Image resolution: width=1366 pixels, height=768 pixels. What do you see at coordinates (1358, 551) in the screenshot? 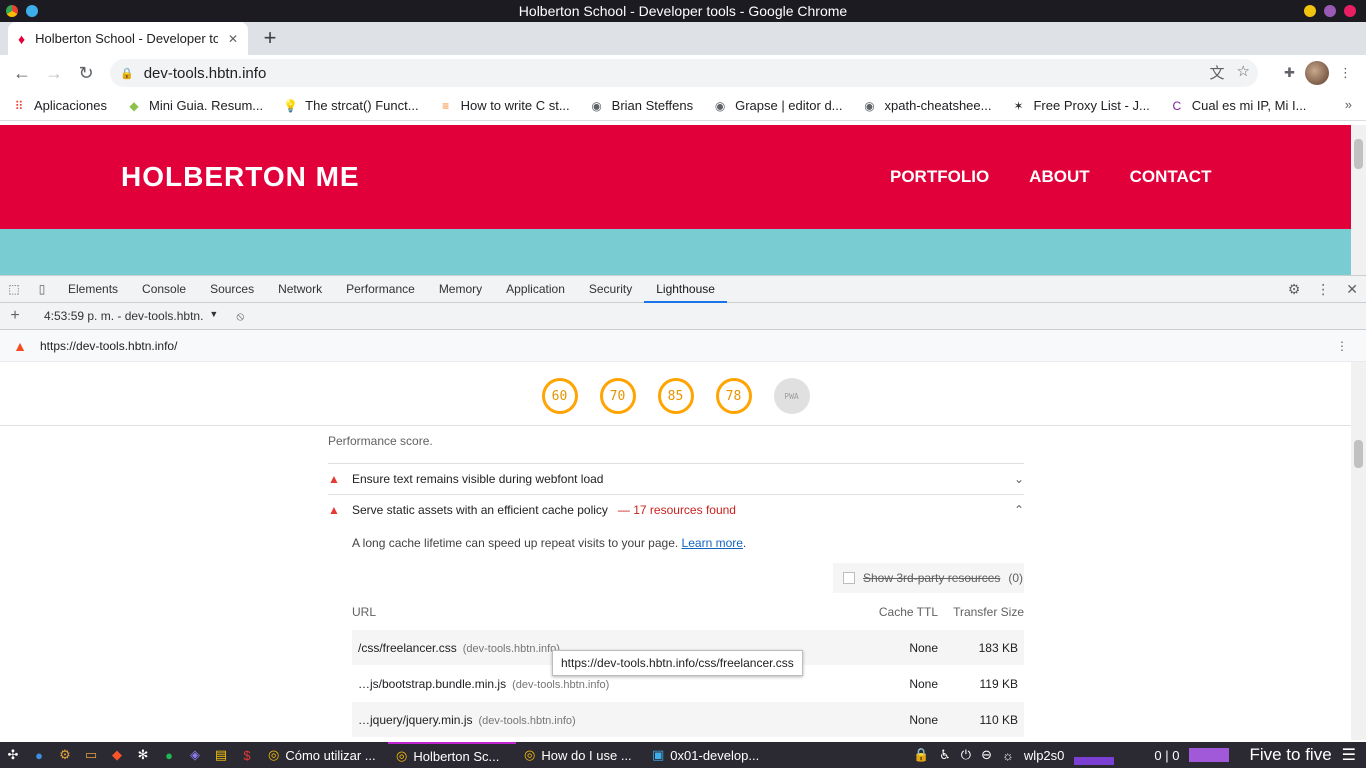
I see `report-scrollbar` at bounding box center [1358, 551].